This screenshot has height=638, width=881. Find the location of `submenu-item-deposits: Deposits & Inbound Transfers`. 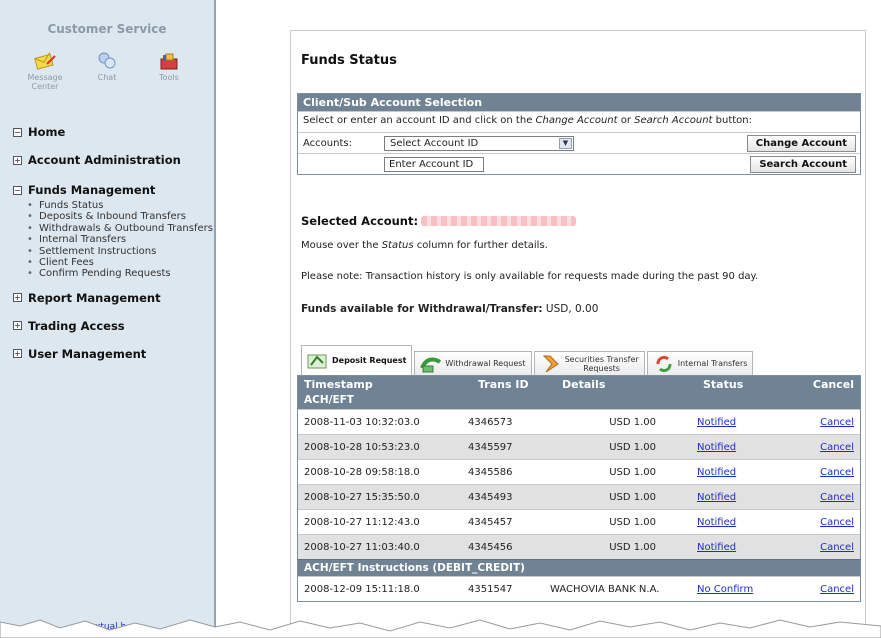

submenu-item-deposits: Deposits & Inbound Transfers is located at coordinates (119, 217).